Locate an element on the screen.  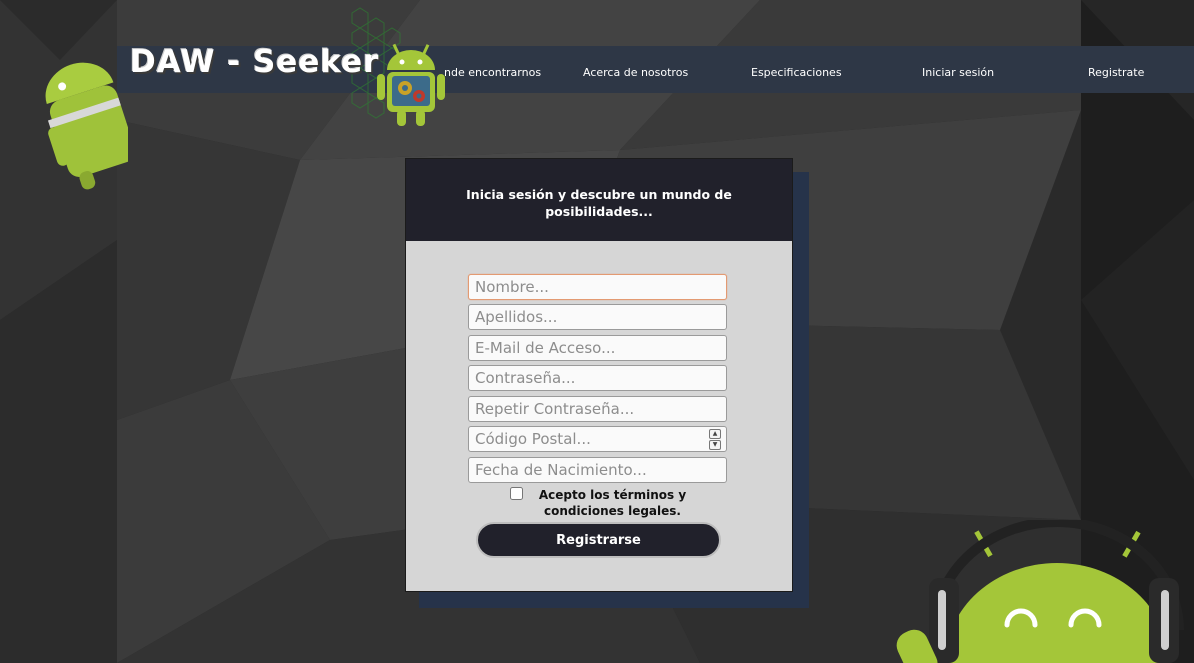
android-gears-icon is located at coordinates (411, 84).